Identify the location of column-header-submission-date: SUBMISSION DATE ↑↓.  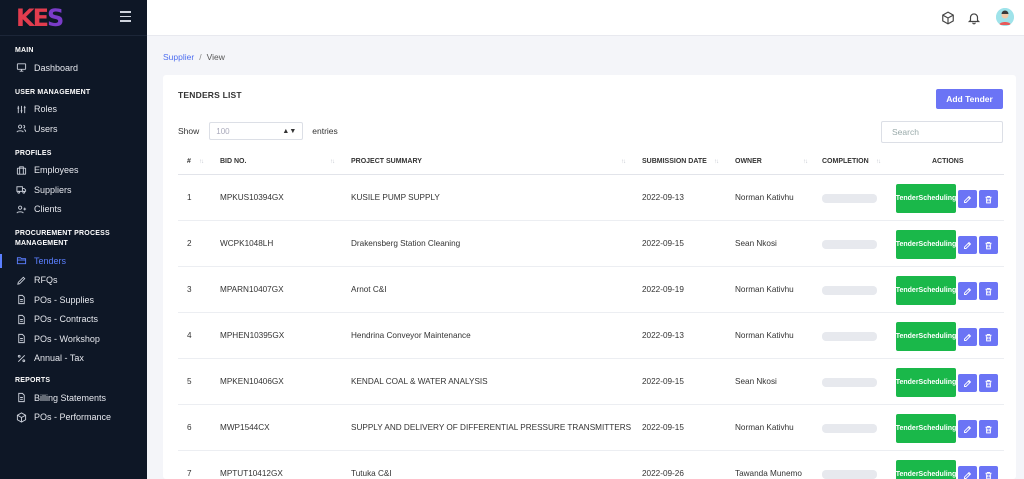
(680, 161).